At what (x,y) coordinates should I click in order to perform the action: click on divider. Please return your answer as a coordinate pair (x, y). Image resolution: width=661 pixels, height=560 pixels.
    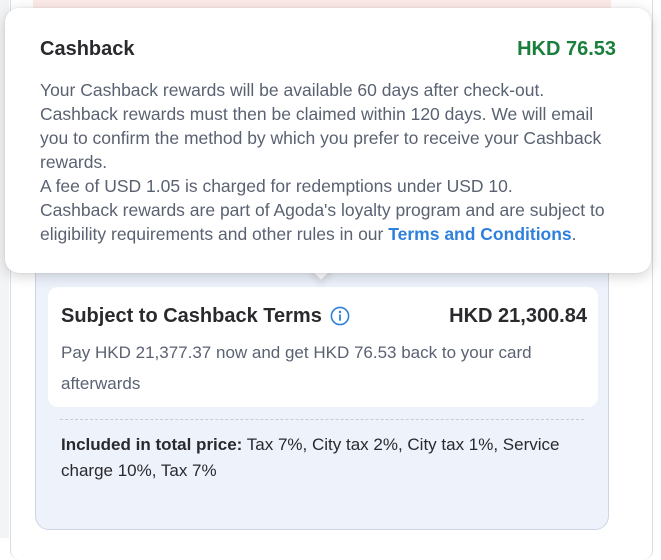
    Looking at the image, I should click on (322, 419).